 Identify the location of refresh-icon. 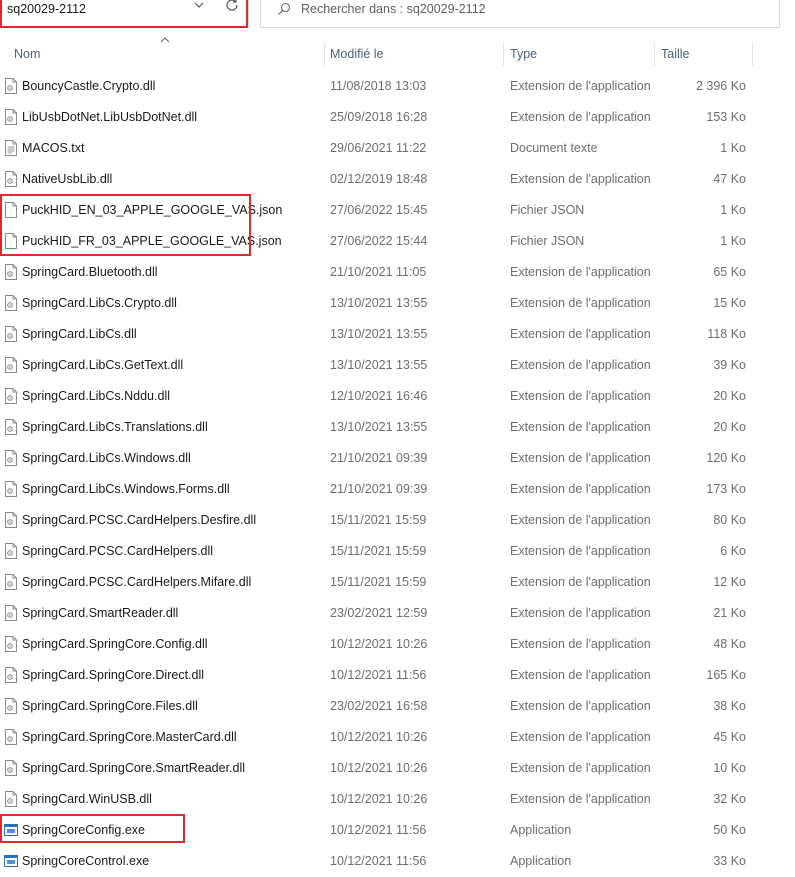
(232, 6).